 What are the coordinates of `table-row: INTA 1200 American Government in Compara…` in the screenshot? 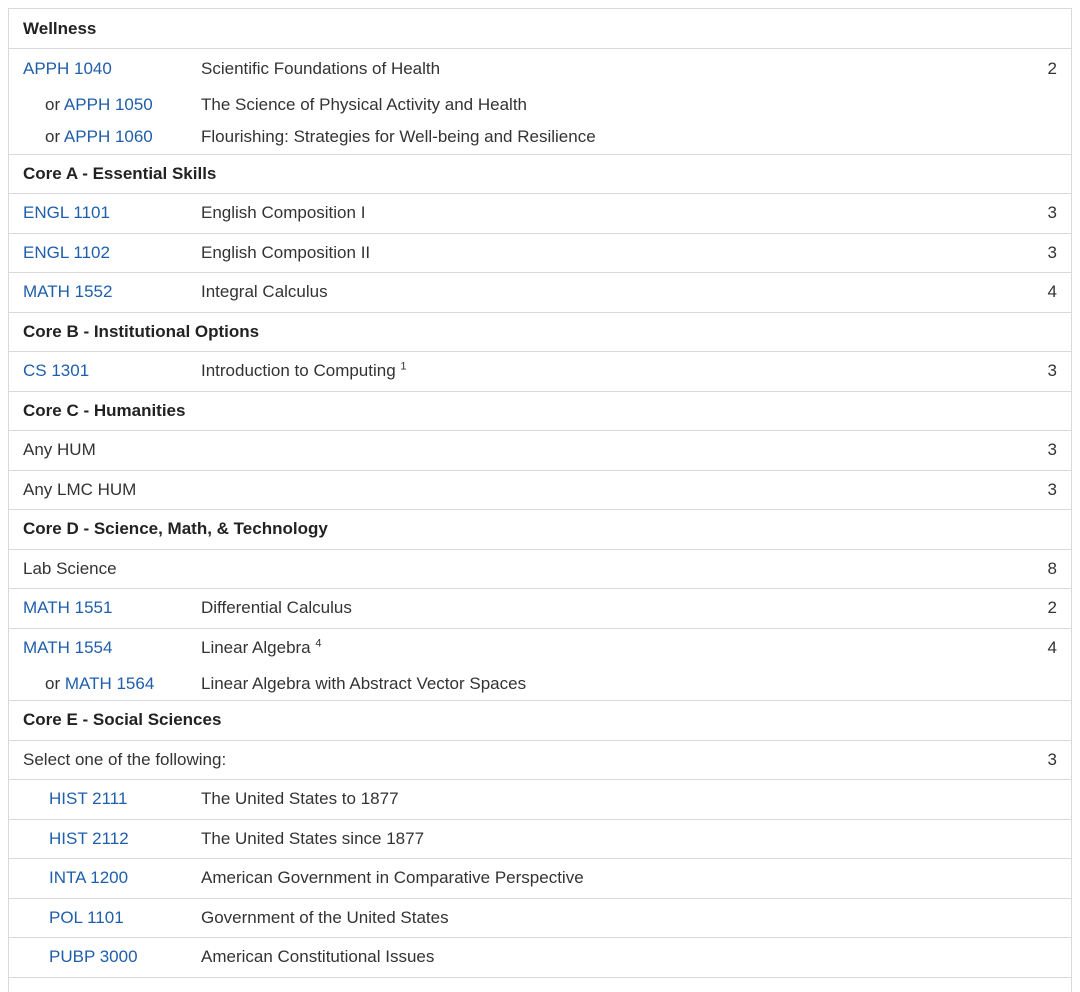 It's located at (540, 878).